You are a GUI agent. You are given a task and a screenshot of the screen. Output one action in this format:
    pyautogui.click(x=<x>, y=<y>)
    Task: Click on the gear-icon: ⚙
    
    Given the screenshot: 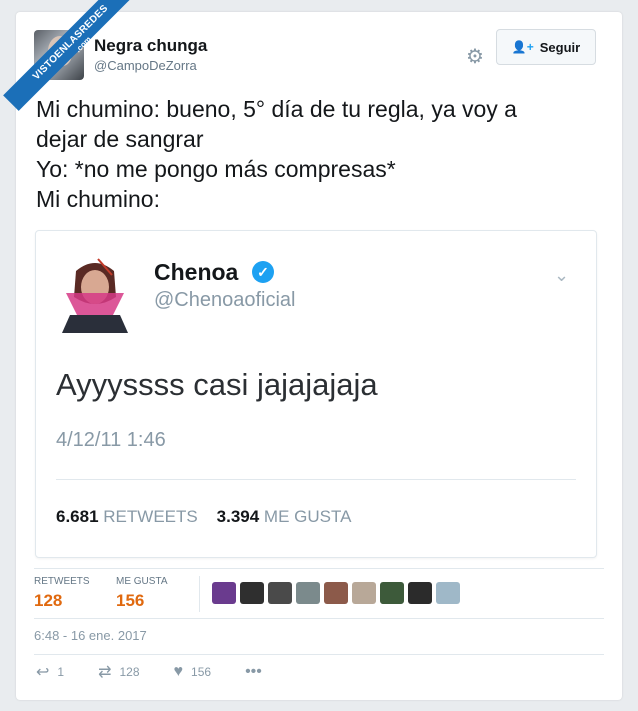 What is the action you would take?
    pyautogui.click(x=475, y=57)
    